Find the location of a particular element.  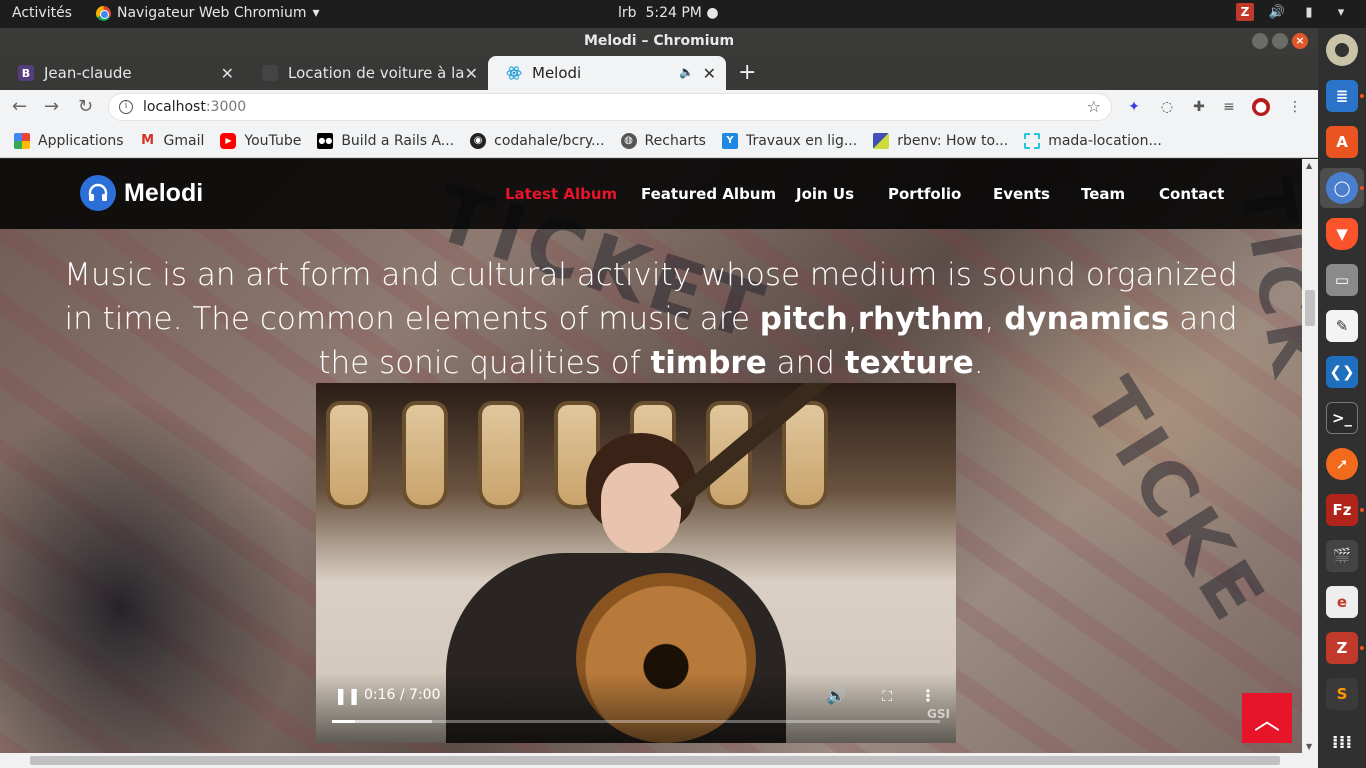

youtube-icon: ▶ is located at coordinates (228, 140).